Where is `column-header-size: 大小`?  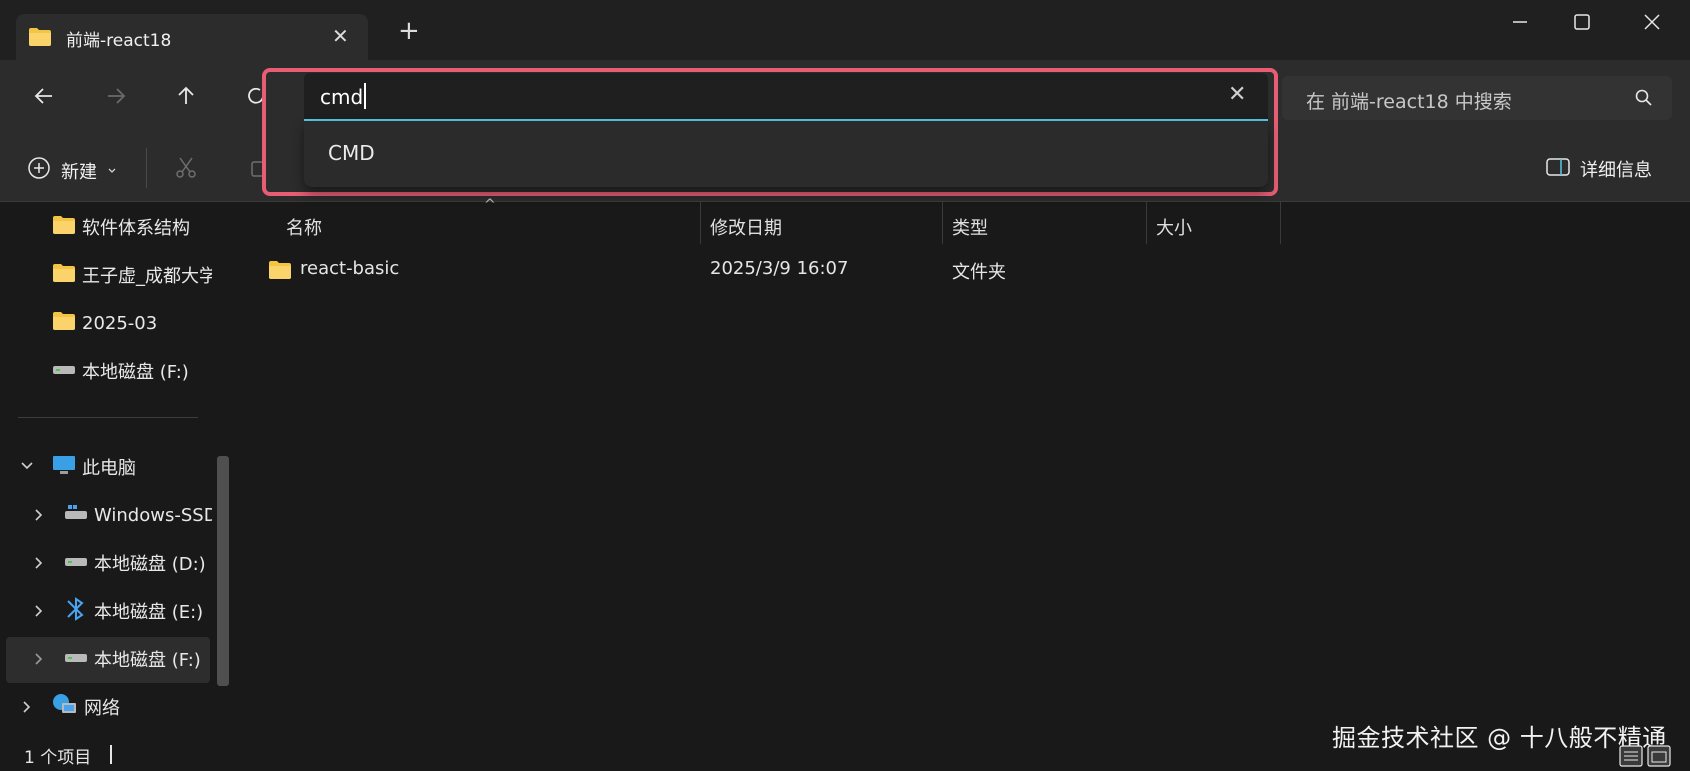
column-header-size: 大小 is located at coordinates (1174, 235).